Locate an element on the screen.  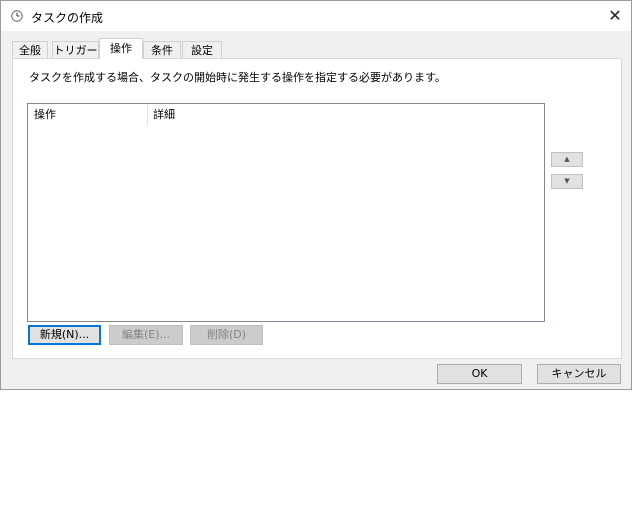
down-arrow-icon: ▼ is located at coordinates (567, 181).